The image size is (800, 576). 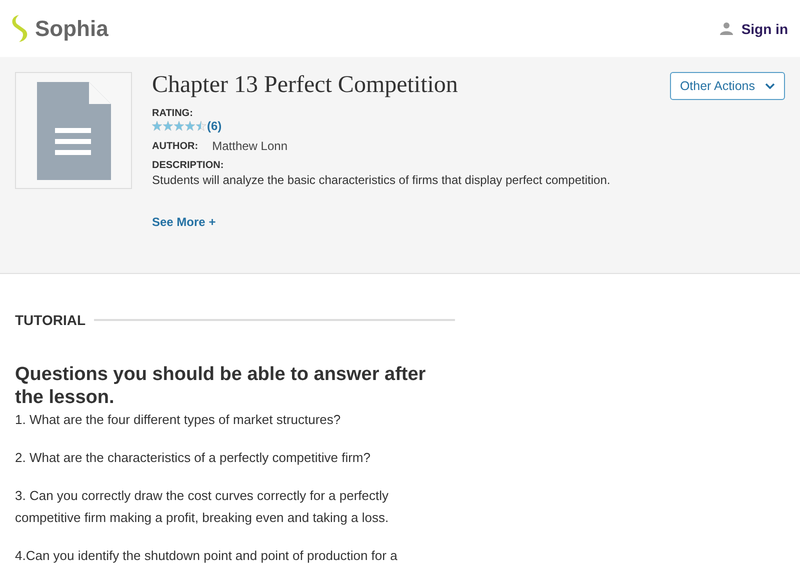 I want to click on author-label: AUTHOR:, so click(x=175, y=146).